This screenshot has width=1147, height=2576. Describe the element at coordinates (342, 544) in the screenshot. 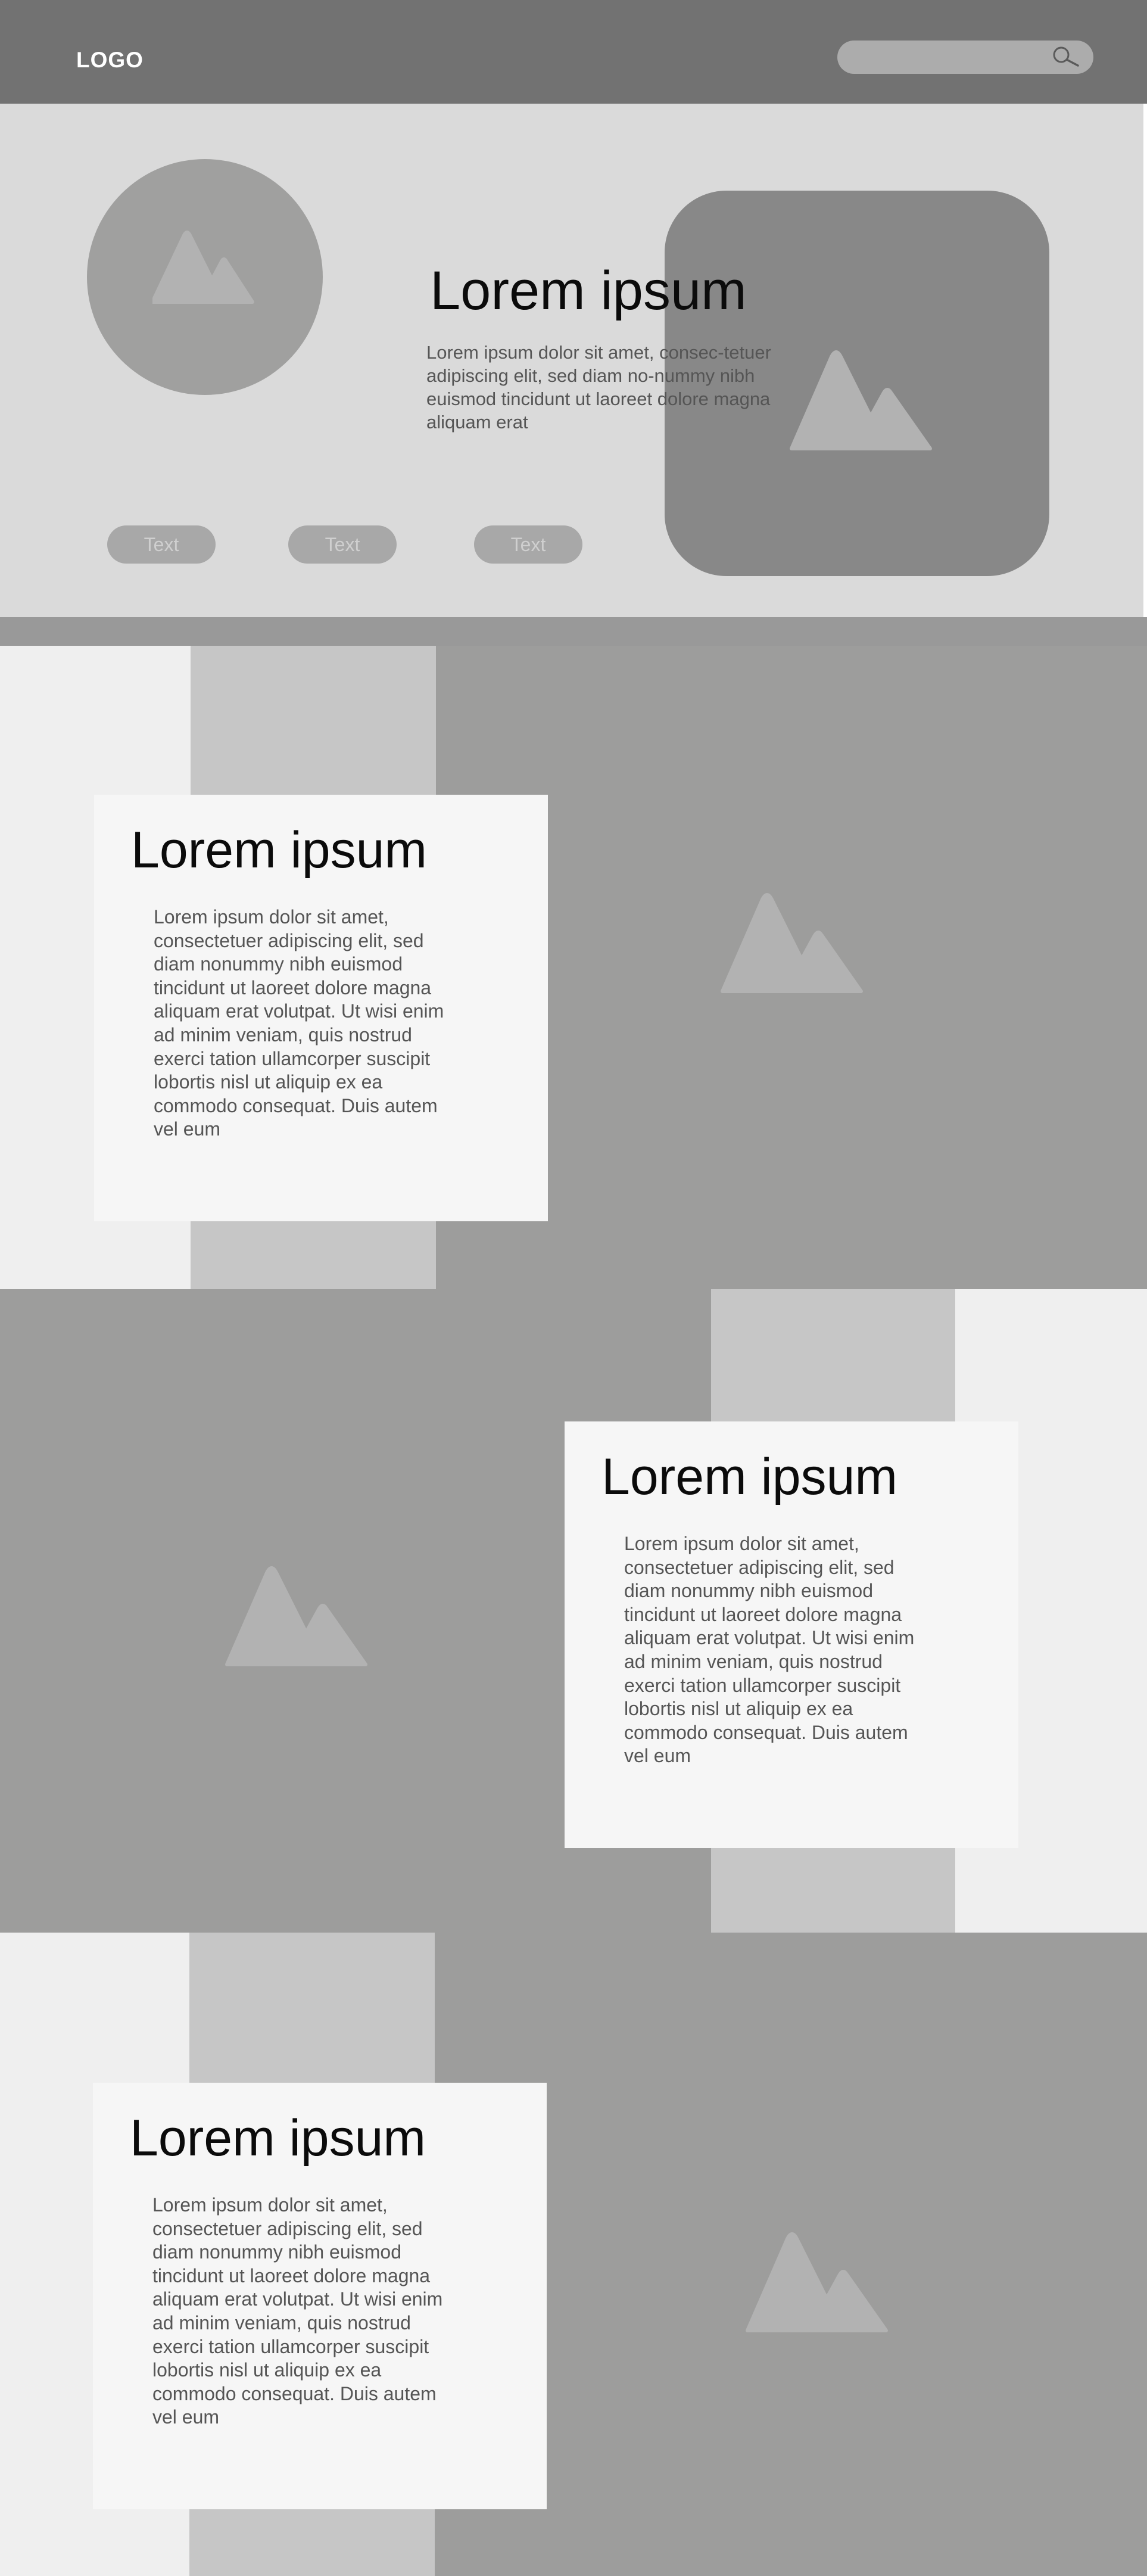

I see `hero-button-2: Text` at that location.